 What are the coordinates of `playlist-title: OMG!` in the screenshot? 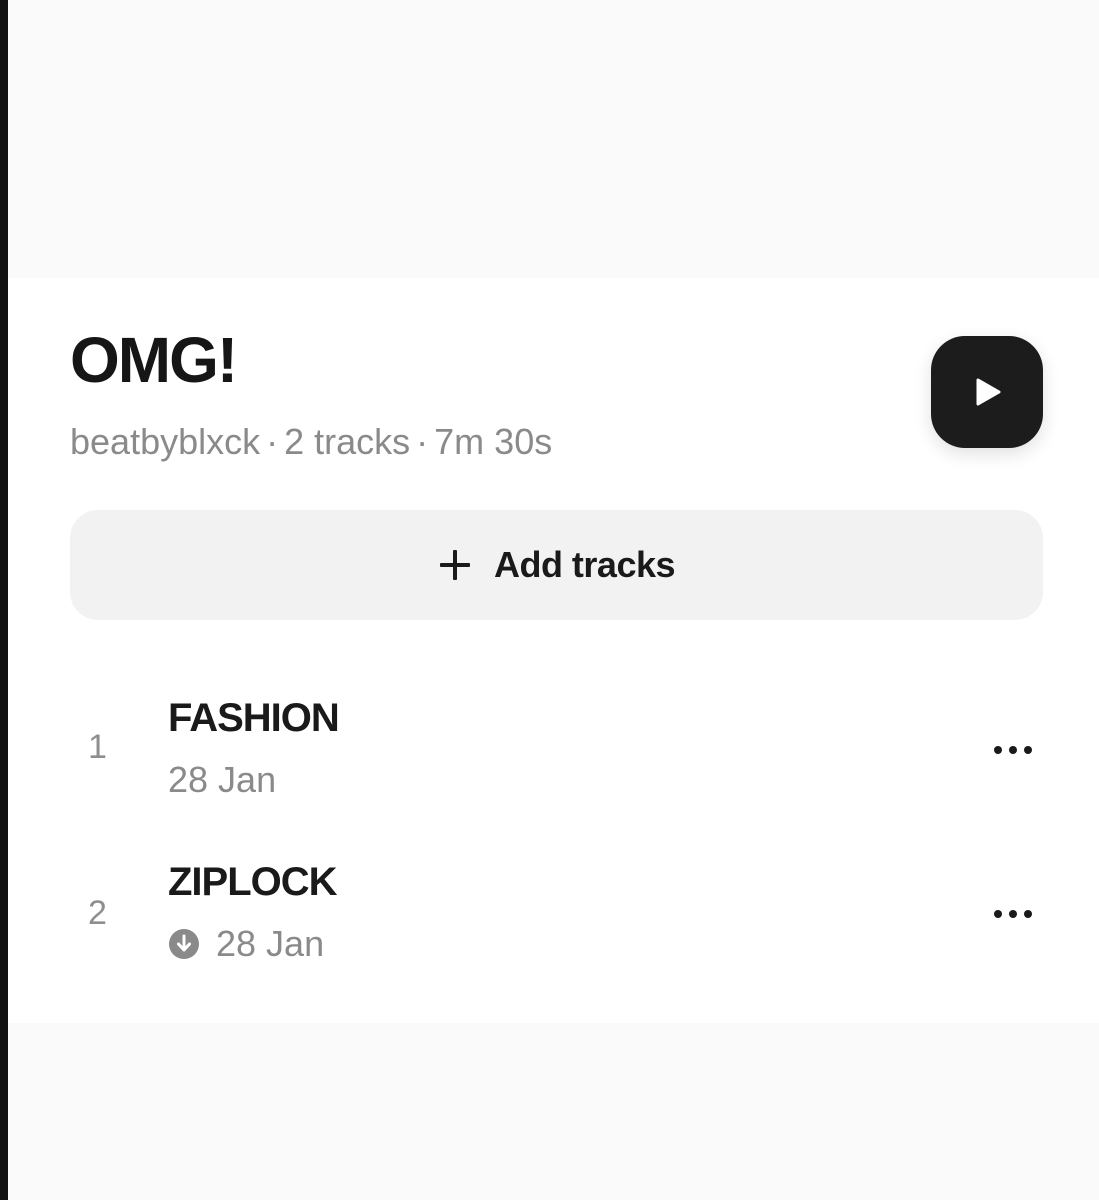 It's located at (154, 360).